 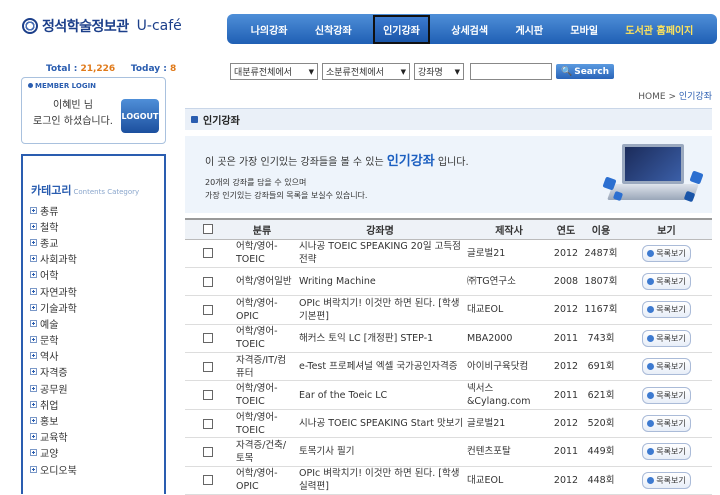 What do you see at coordinates (453, 162) in the screenshot?
I see `banner-post: 입니다.` at bounding box center [453, 162].